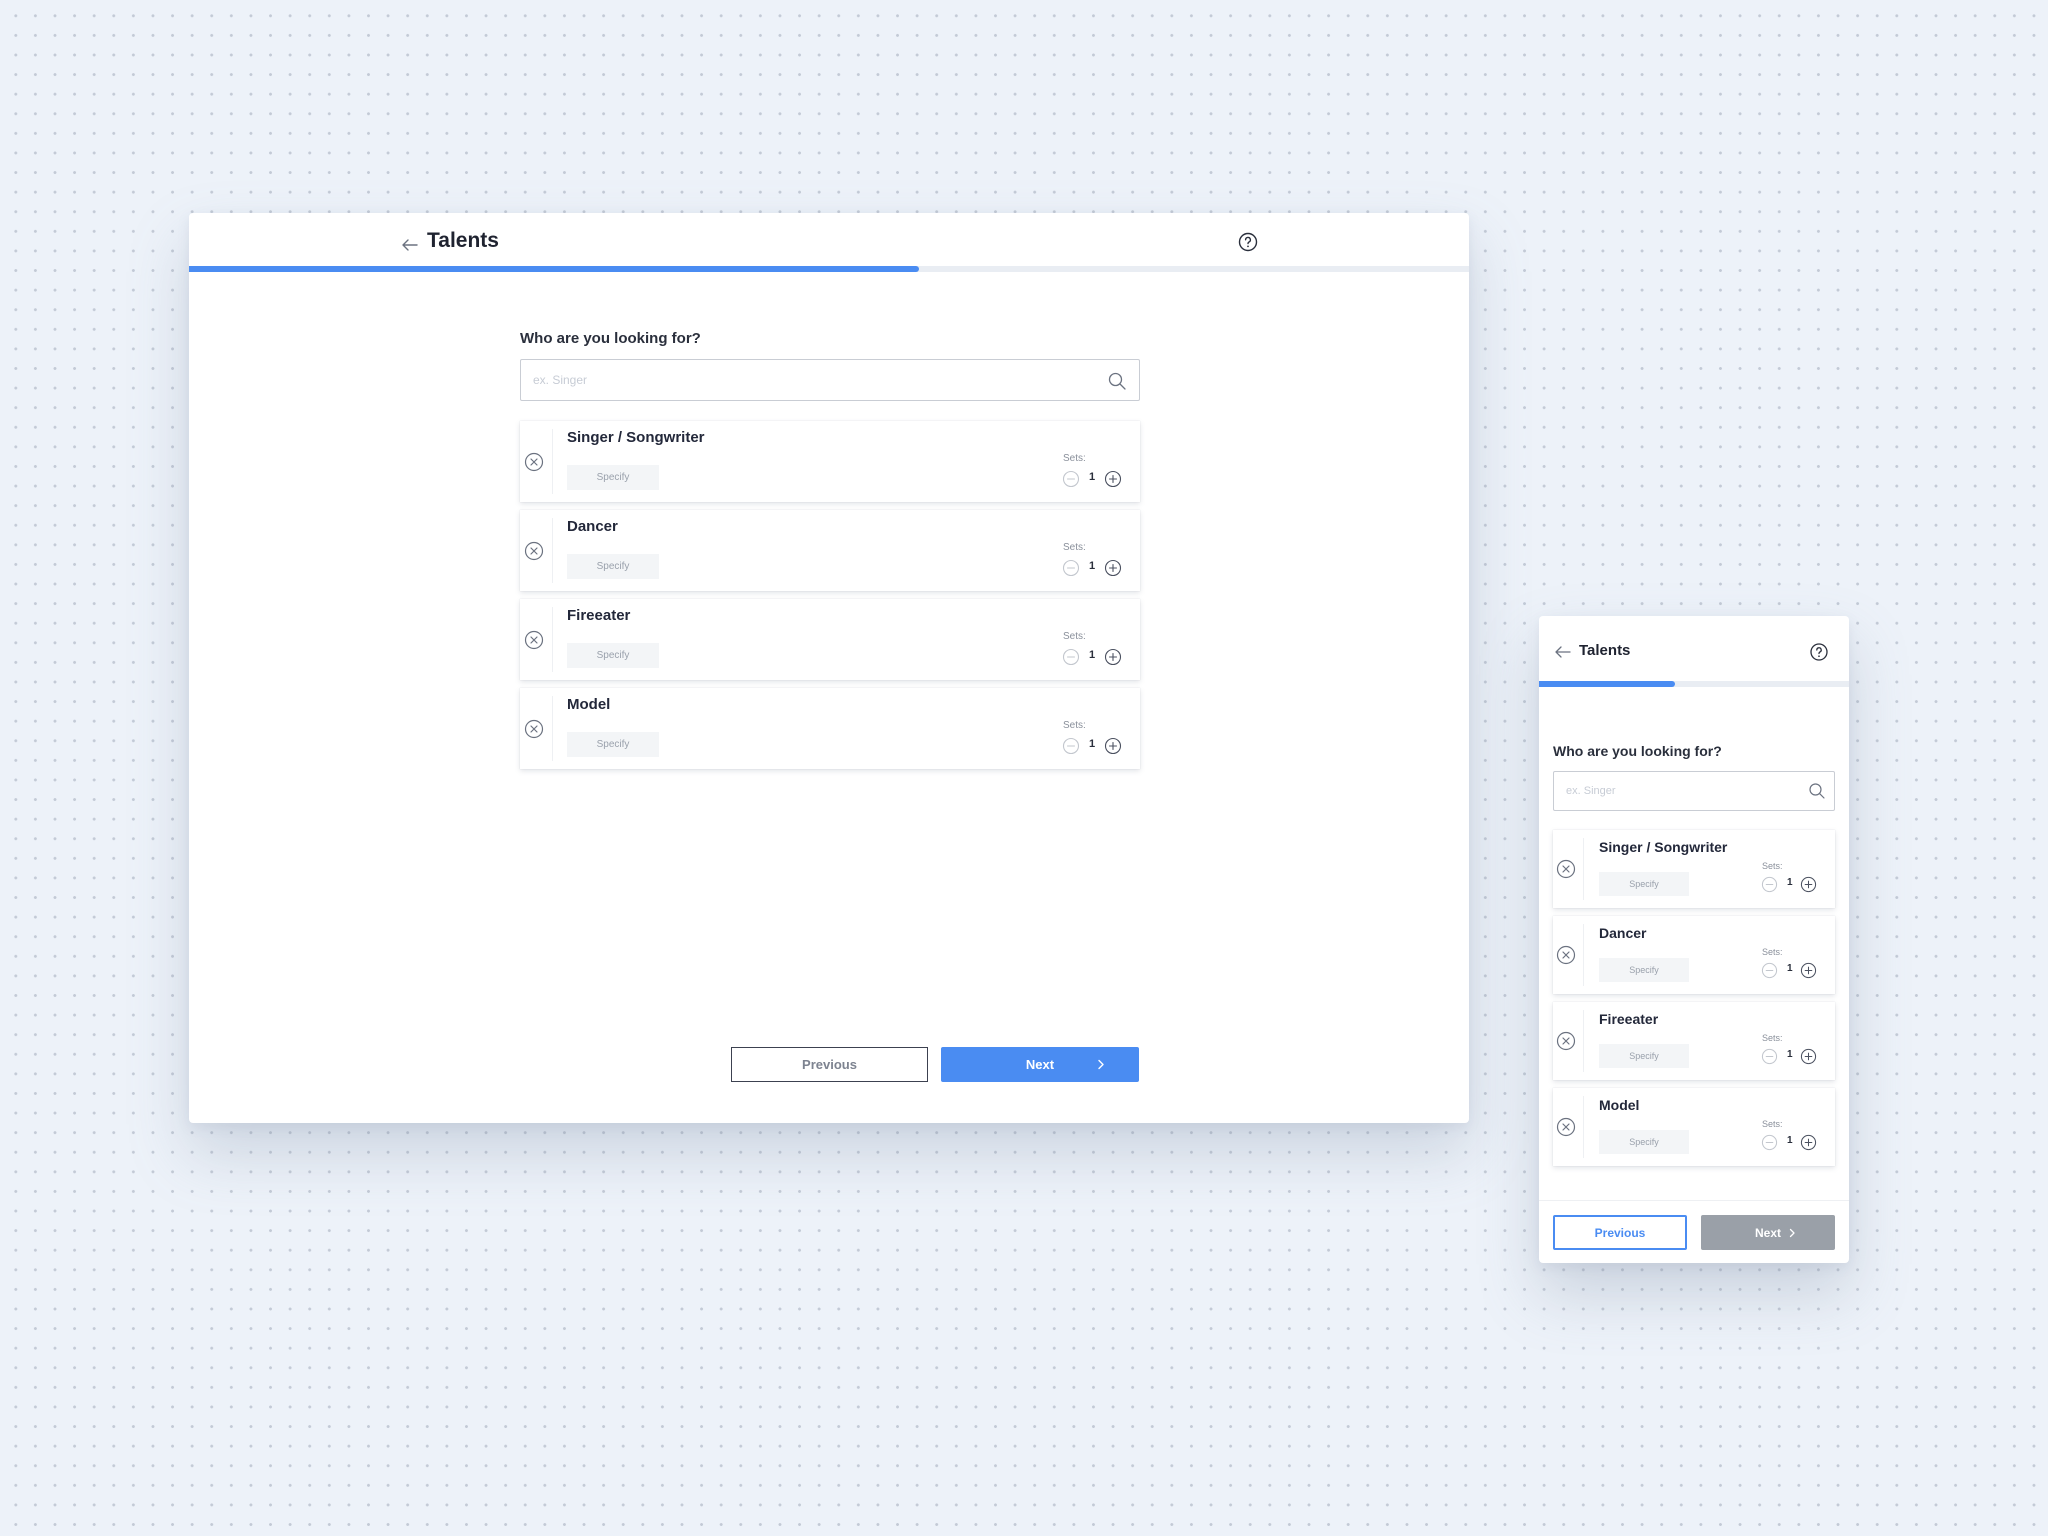 The height and width of the screenshot is (1536, 2048). Describe the element at coordinates (830, 461) in the screenshot. I see `talent-card: Singer / Songwriter Specify Sets: 1` at that location.